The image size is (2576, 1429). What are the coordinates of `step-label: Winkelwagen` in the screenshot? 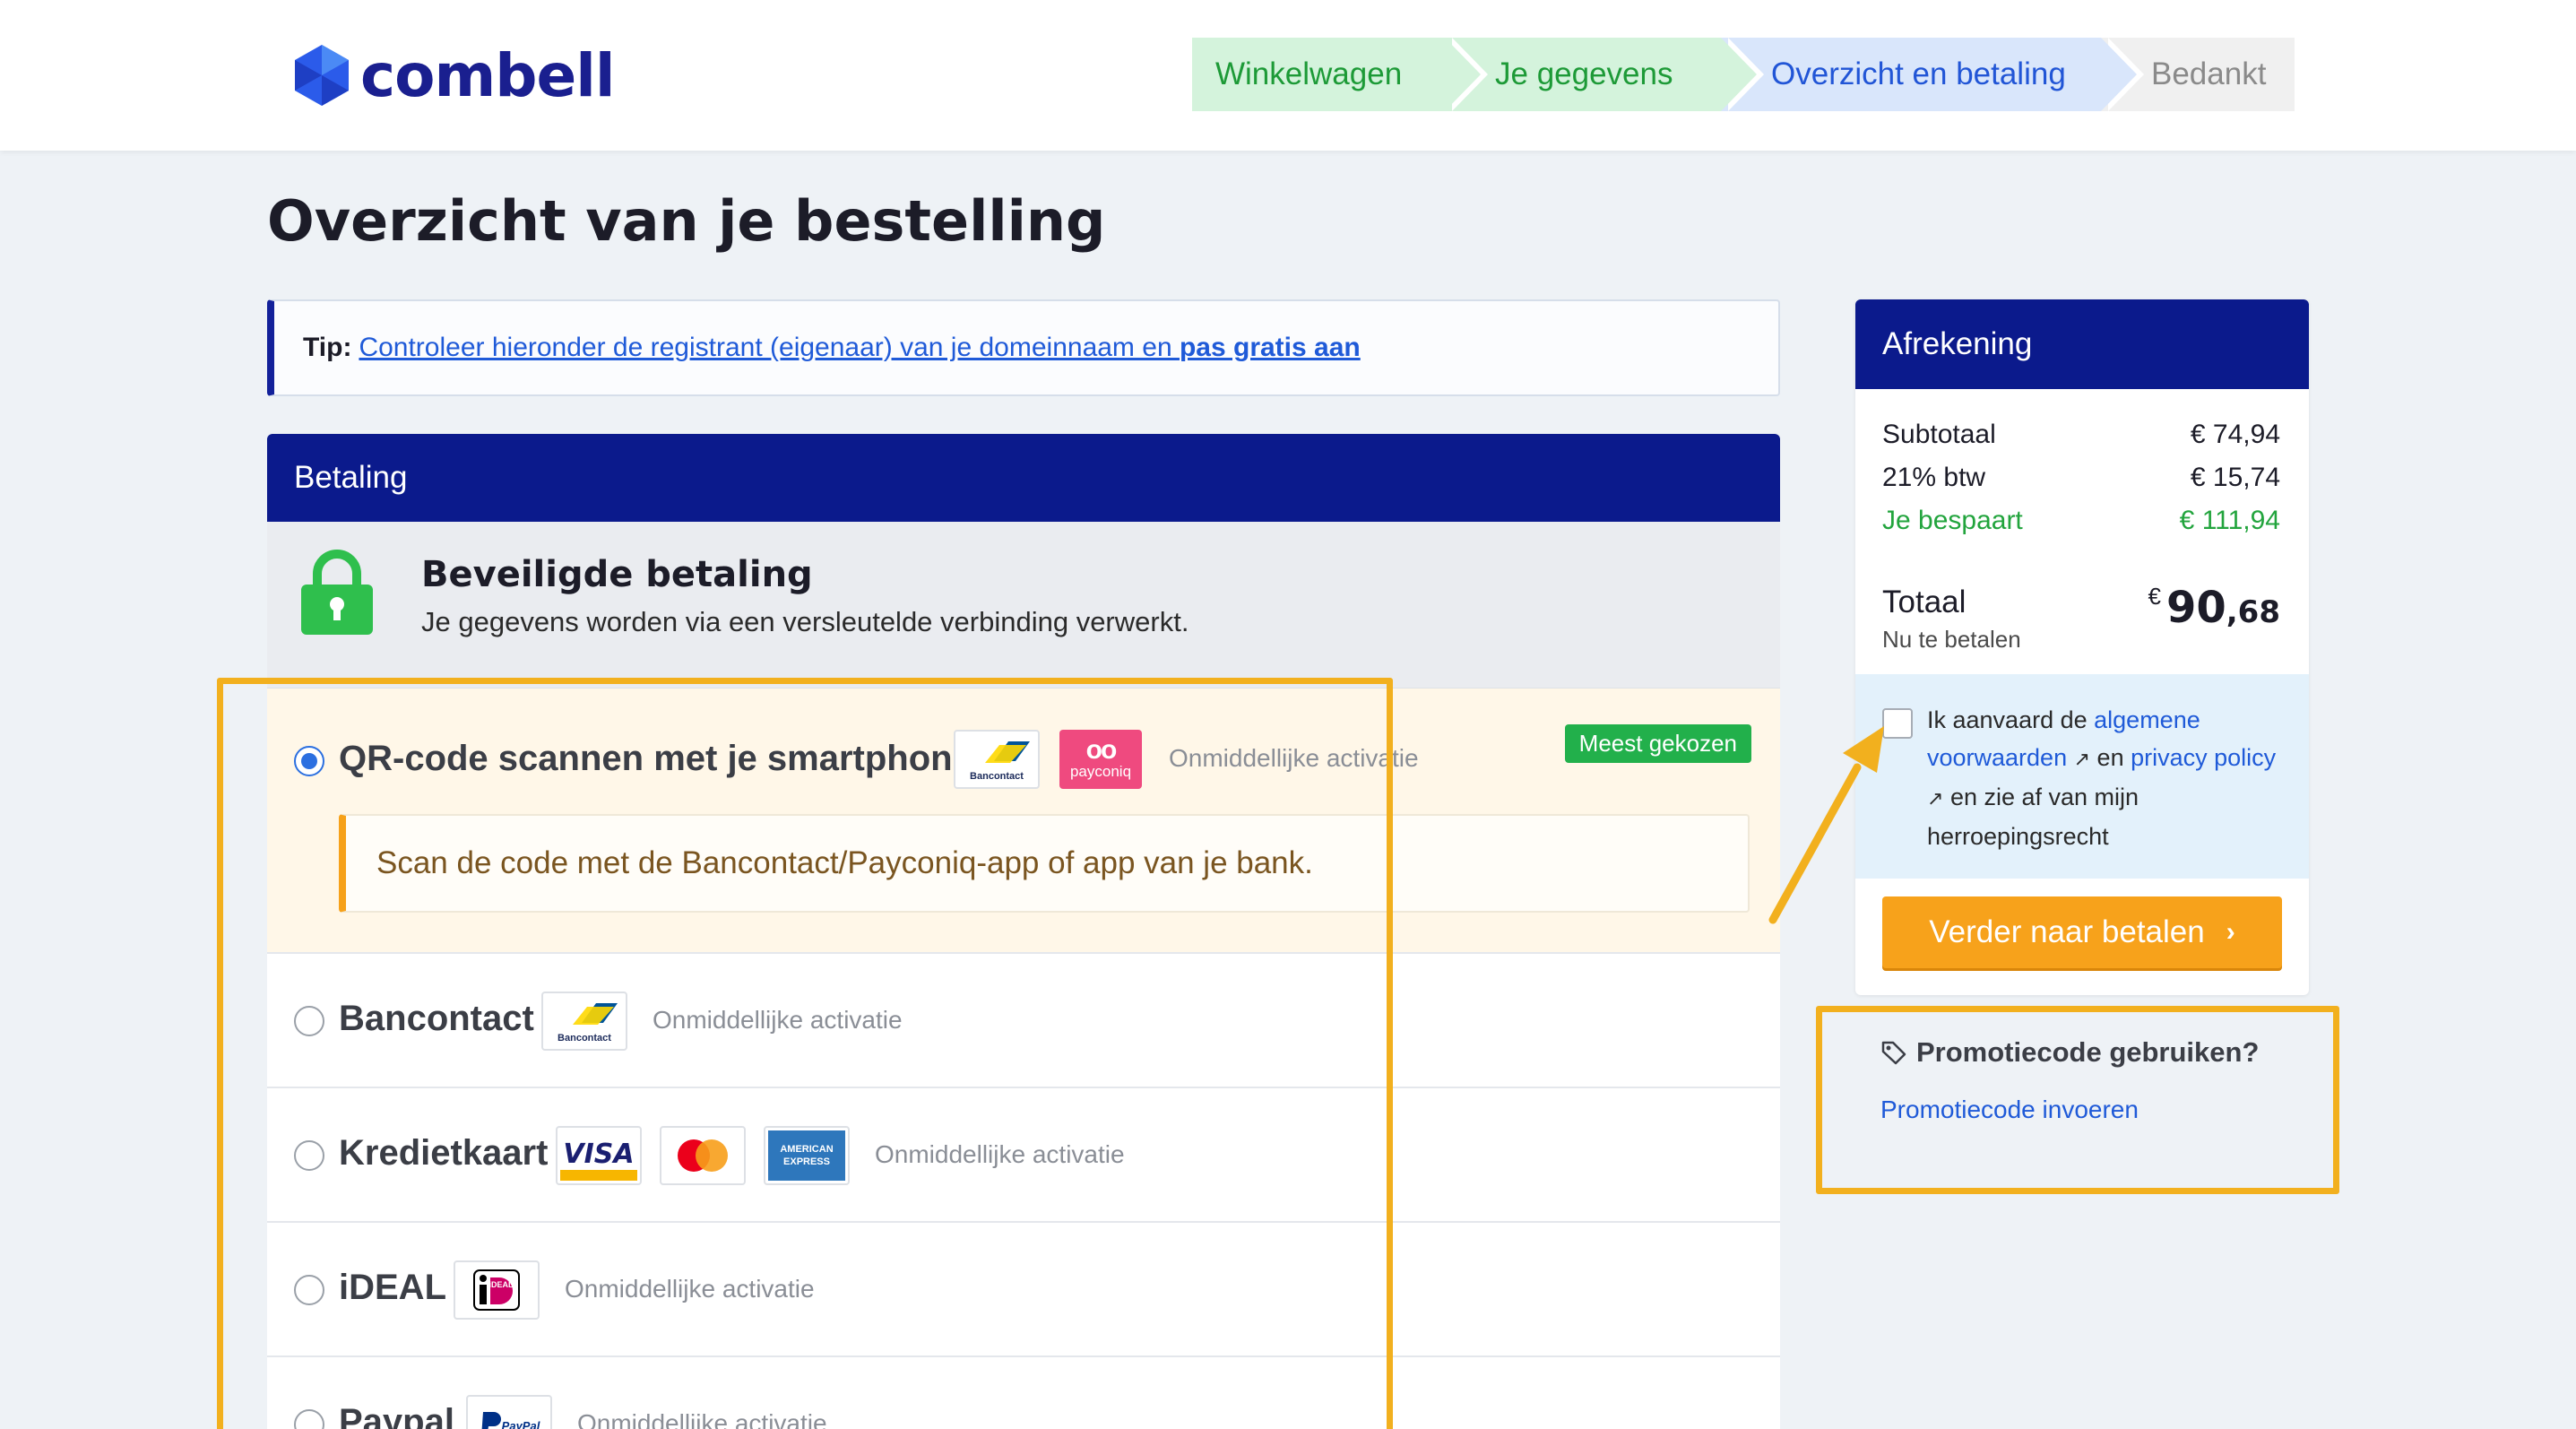 It's located at (1309, 73).